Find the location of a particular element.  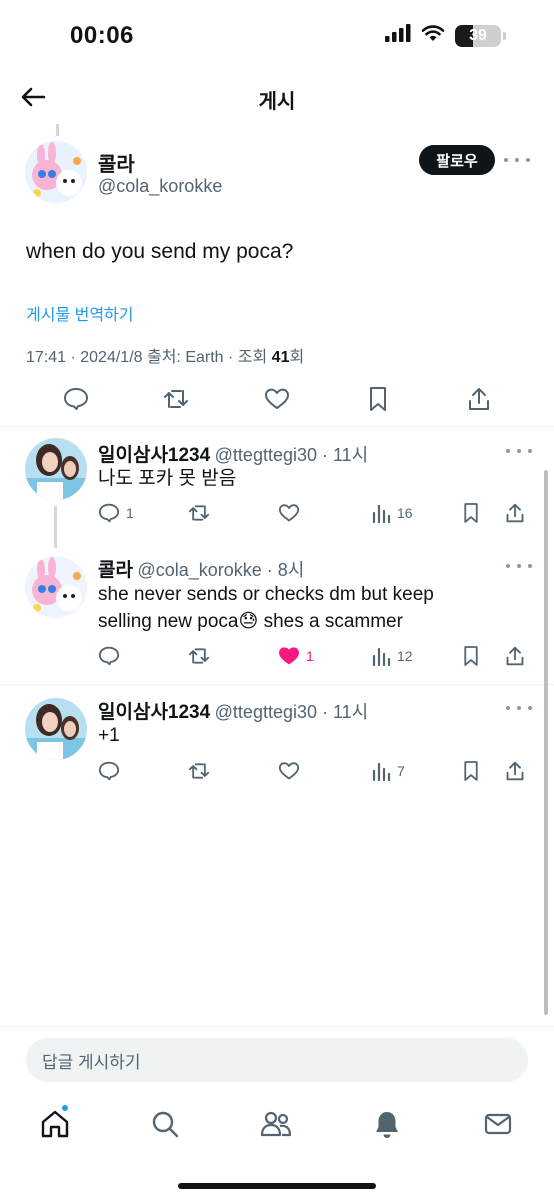

follow-button: 팔로우 is located at coordinates (457, 160).